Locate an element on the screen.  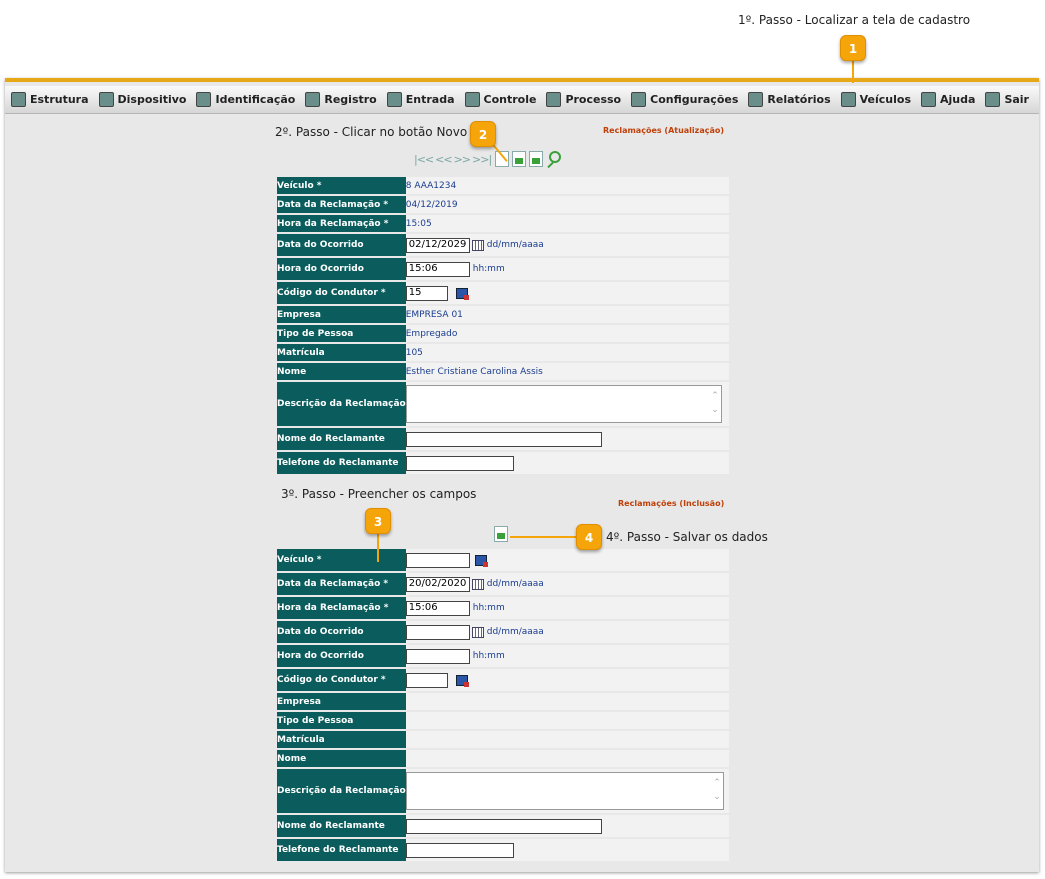
cell-data-ocorrido: dd/mm/aaaa is located at coordinates (567, 632).